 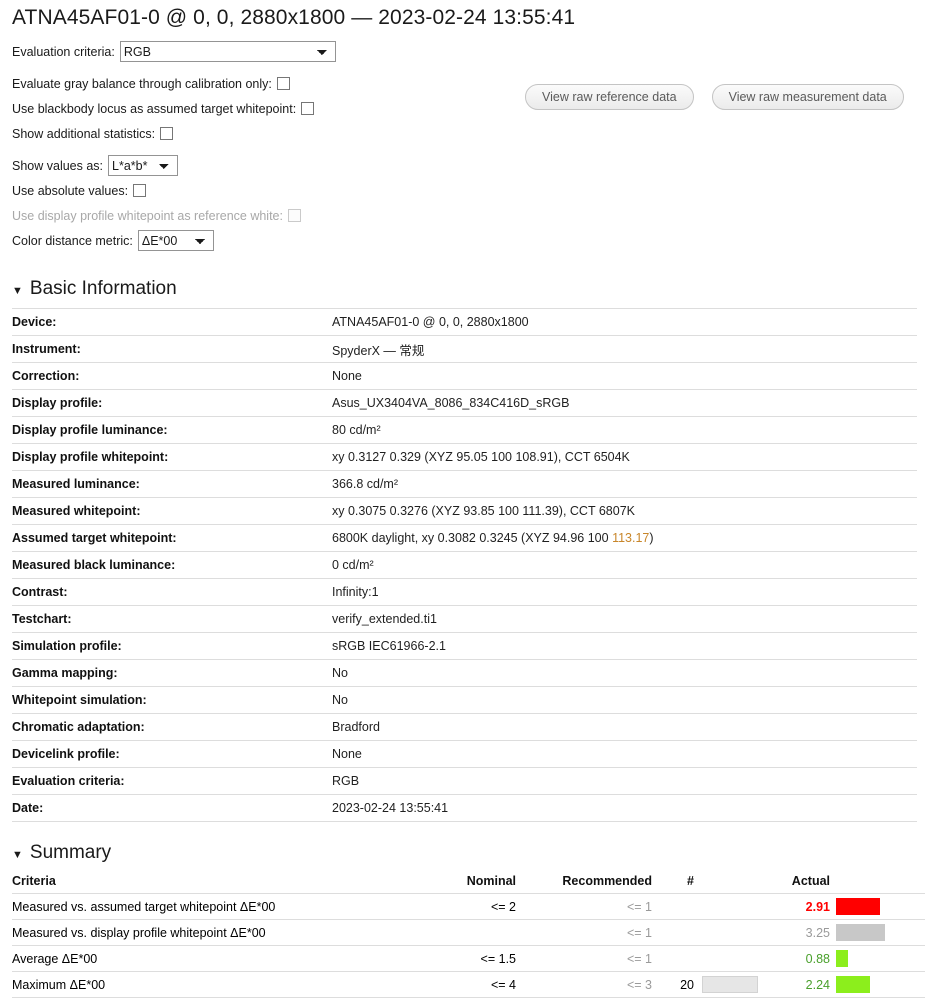 I want to click on info-row: Device: ATNA45AF01-0 @ 0, 0, 2880x1800, so click(x=464, y=322).